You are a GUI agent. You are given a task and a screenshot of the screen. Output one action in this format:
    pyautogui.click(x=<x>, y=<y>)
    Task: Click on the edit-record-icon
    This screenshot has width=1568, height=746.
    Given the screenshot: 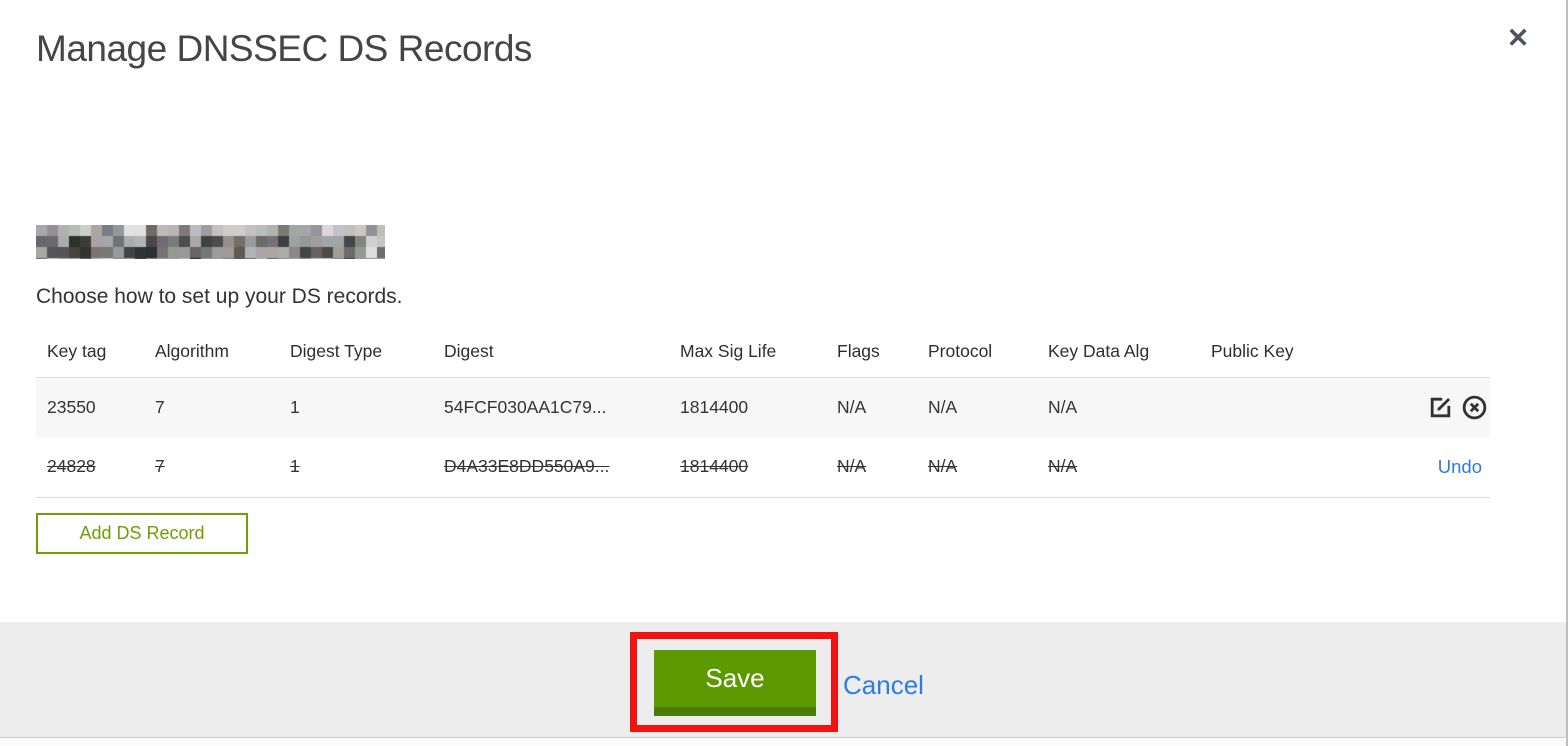 What is the action you would take?
    pyautogui.click(x=1440, y=407)
    